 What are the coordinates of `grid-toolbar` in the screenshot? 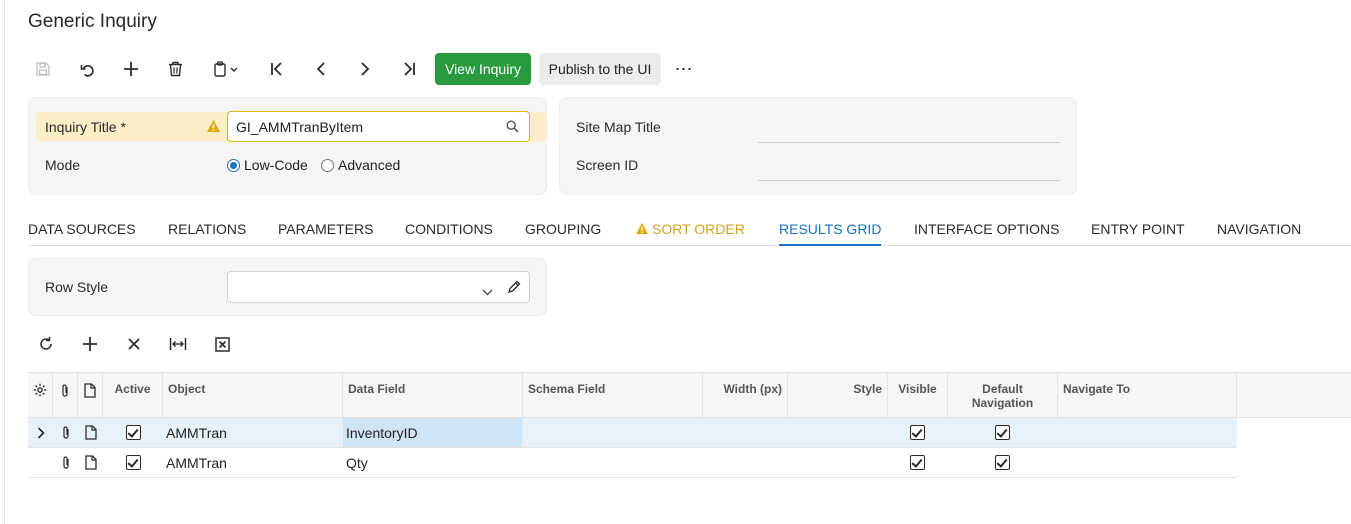 It's located at (143, 344).